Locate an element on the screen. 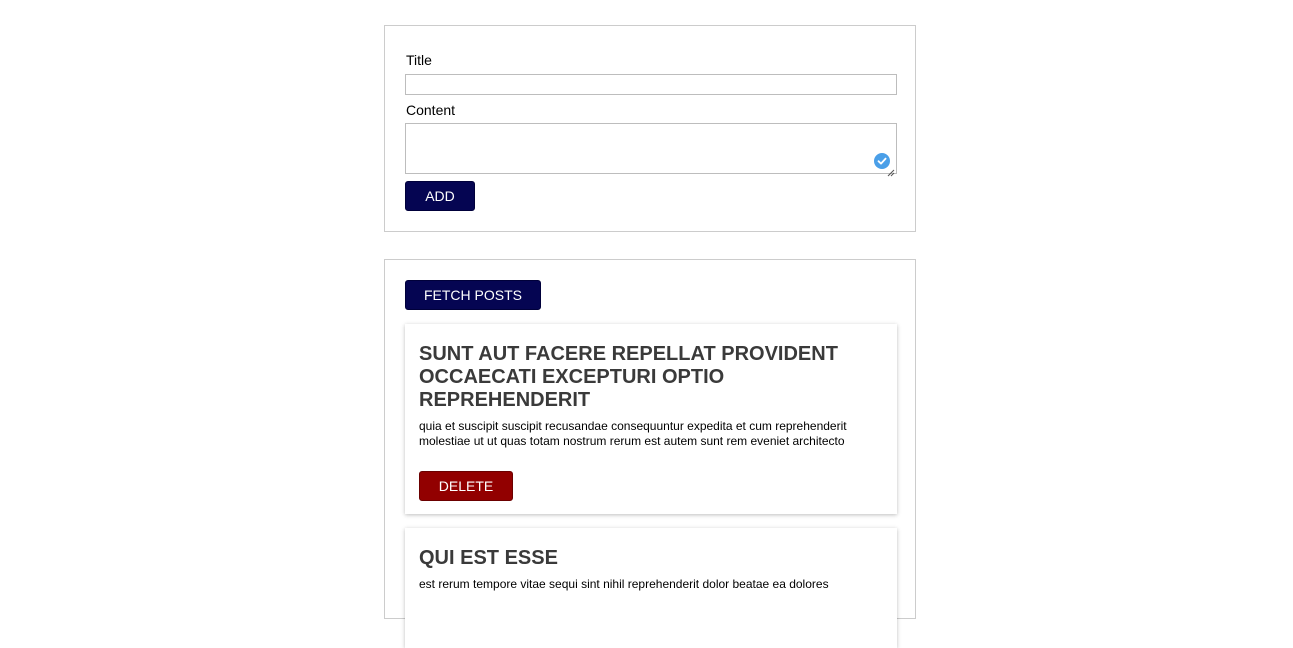 The image size is (1293, 648). delete-post-button: DELETE is located at coordinates (466, 486).